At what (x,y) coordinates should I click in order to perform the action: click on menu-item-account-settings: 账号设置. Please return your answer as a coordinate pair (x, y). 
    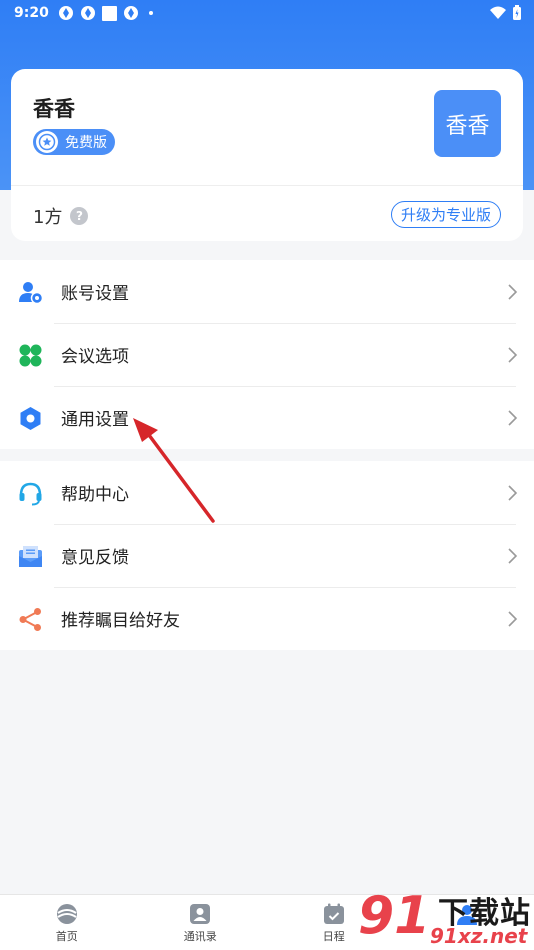
    Looking at the image, I should click on (267, 291).